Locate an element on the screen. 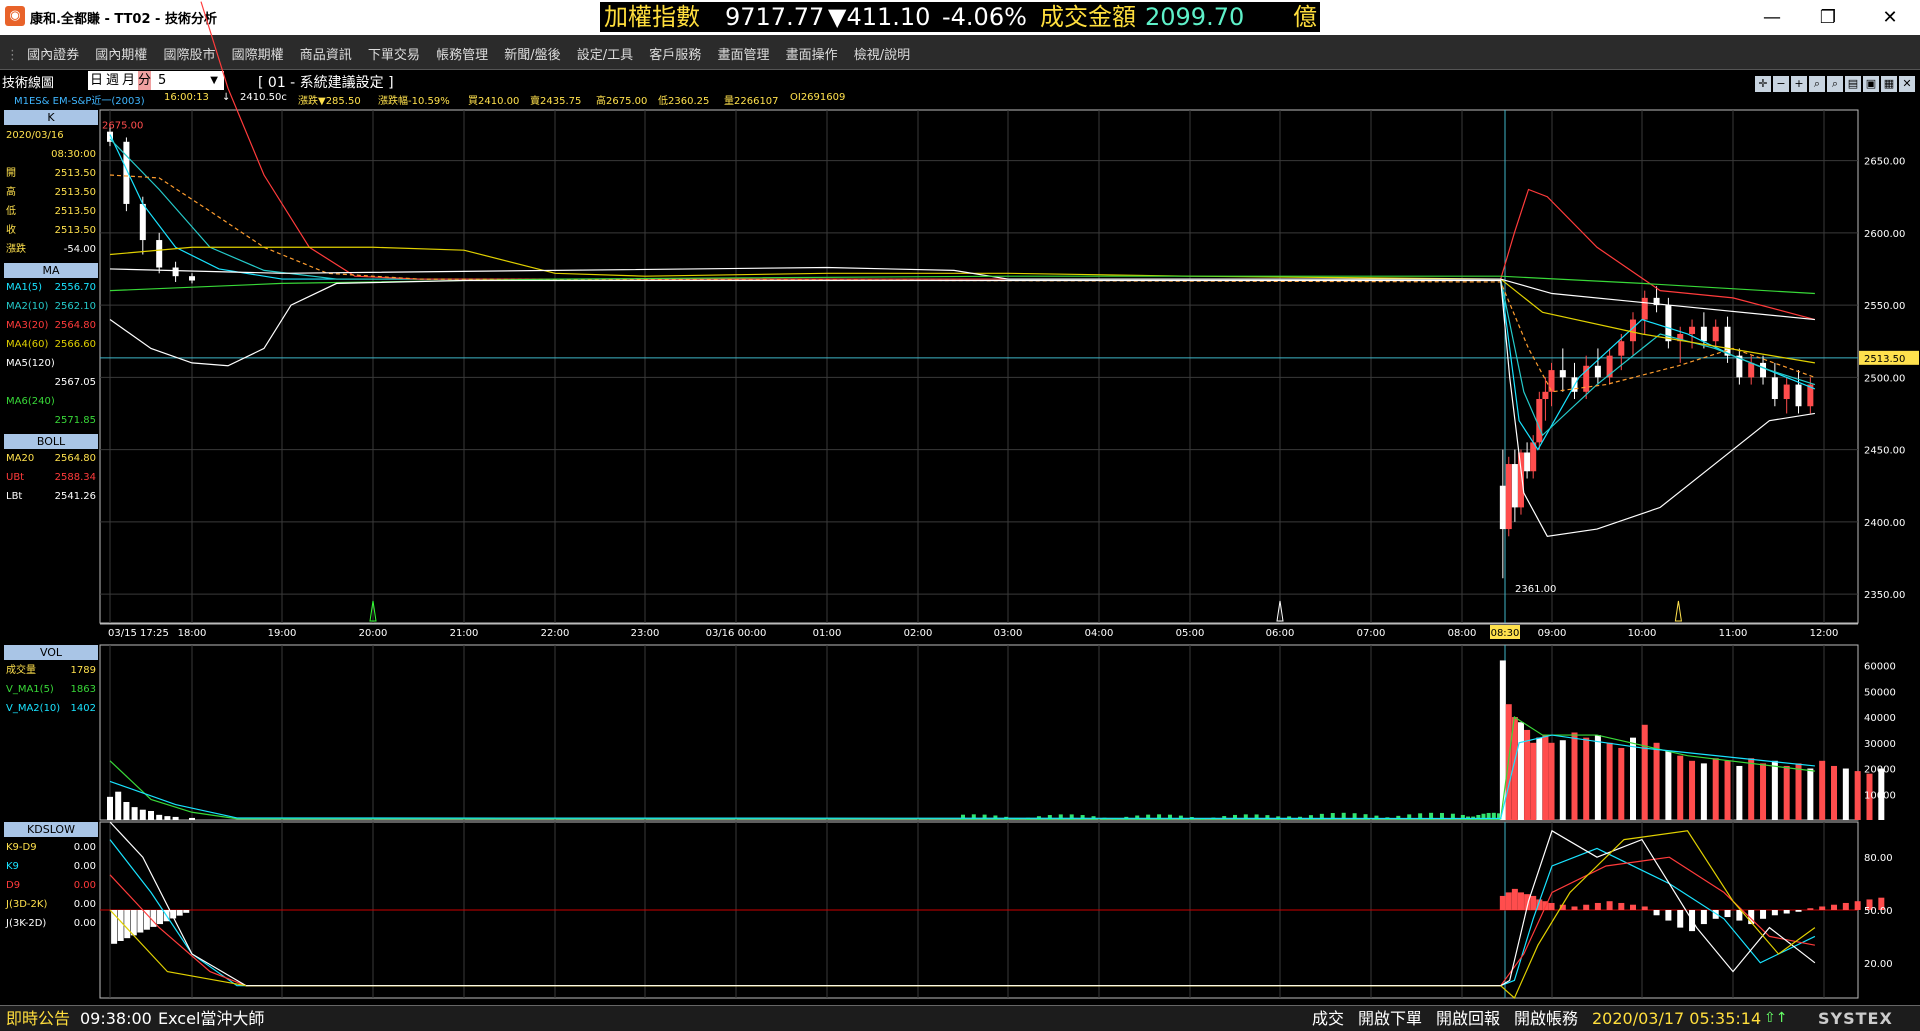 This screenshot has height=1031, width=1920. status-fills: 成交 is located at coordinates (1328, 1018).